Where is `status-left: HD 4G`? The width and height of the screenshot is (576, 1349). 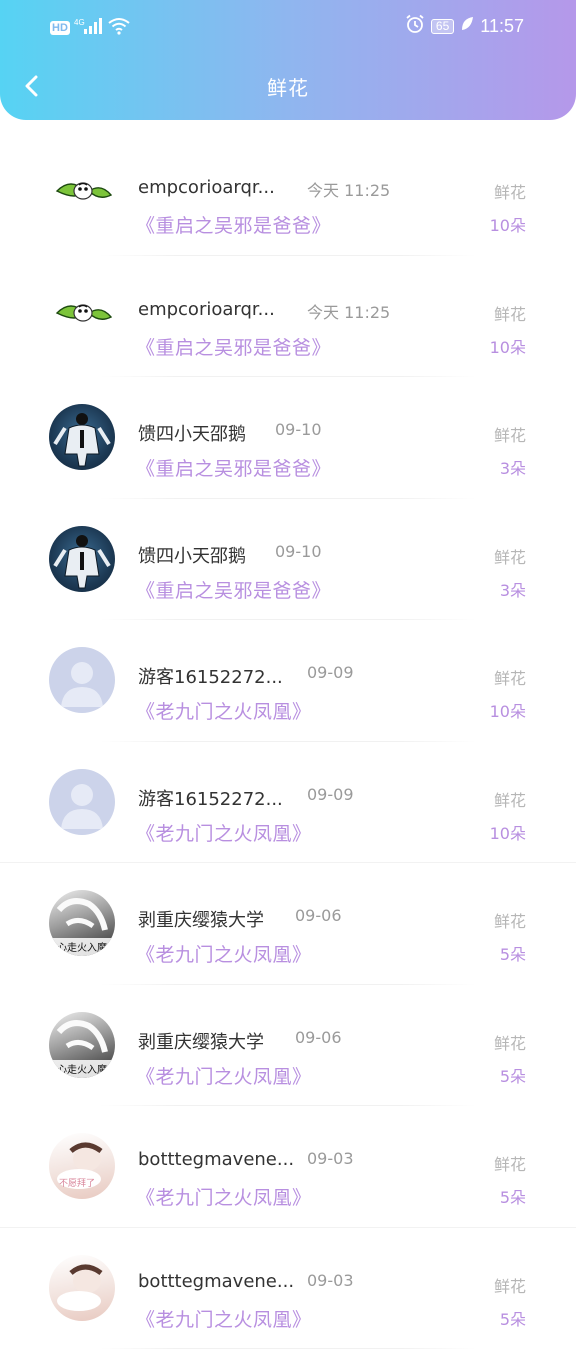
status-left: HD 4G is located at coordinates (90, 28).